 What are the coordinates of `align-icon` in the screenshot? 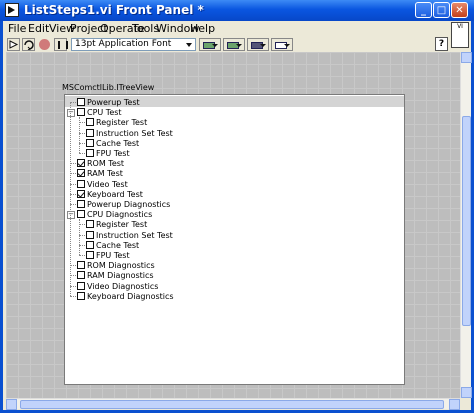 It's located at (209, 45).